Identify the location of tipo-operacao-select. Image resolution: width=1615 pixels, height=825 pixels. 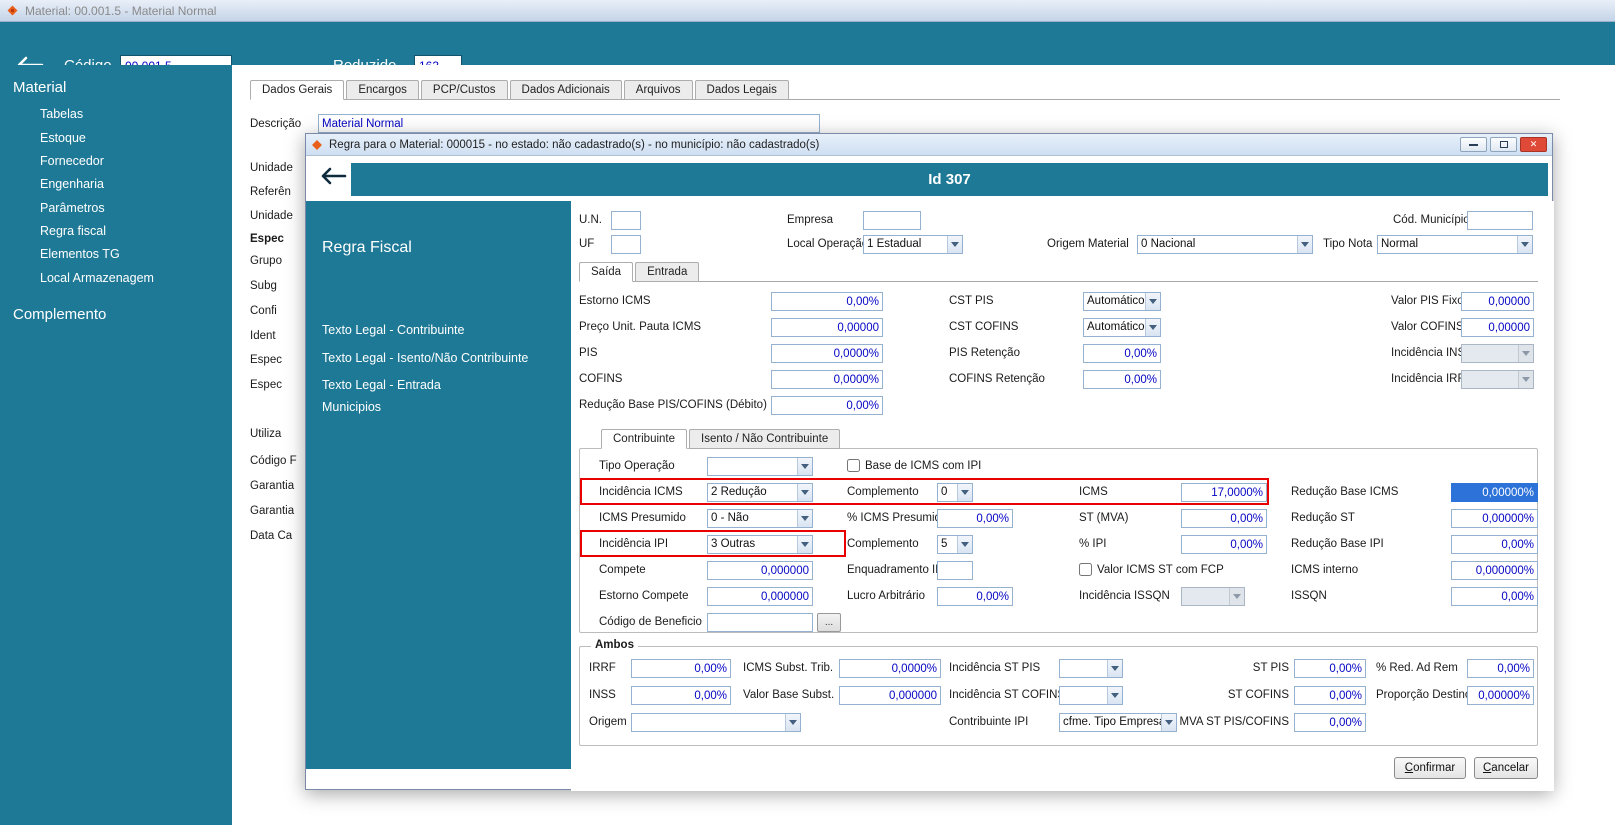
(760, 466).